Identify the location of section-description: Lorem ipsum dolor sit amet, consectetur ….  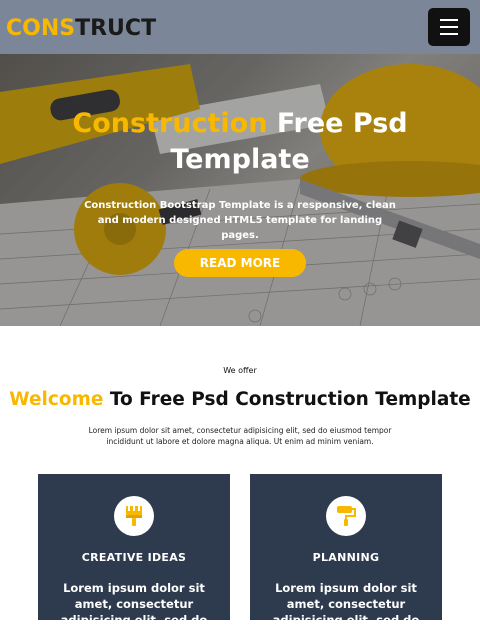
(240, 436).